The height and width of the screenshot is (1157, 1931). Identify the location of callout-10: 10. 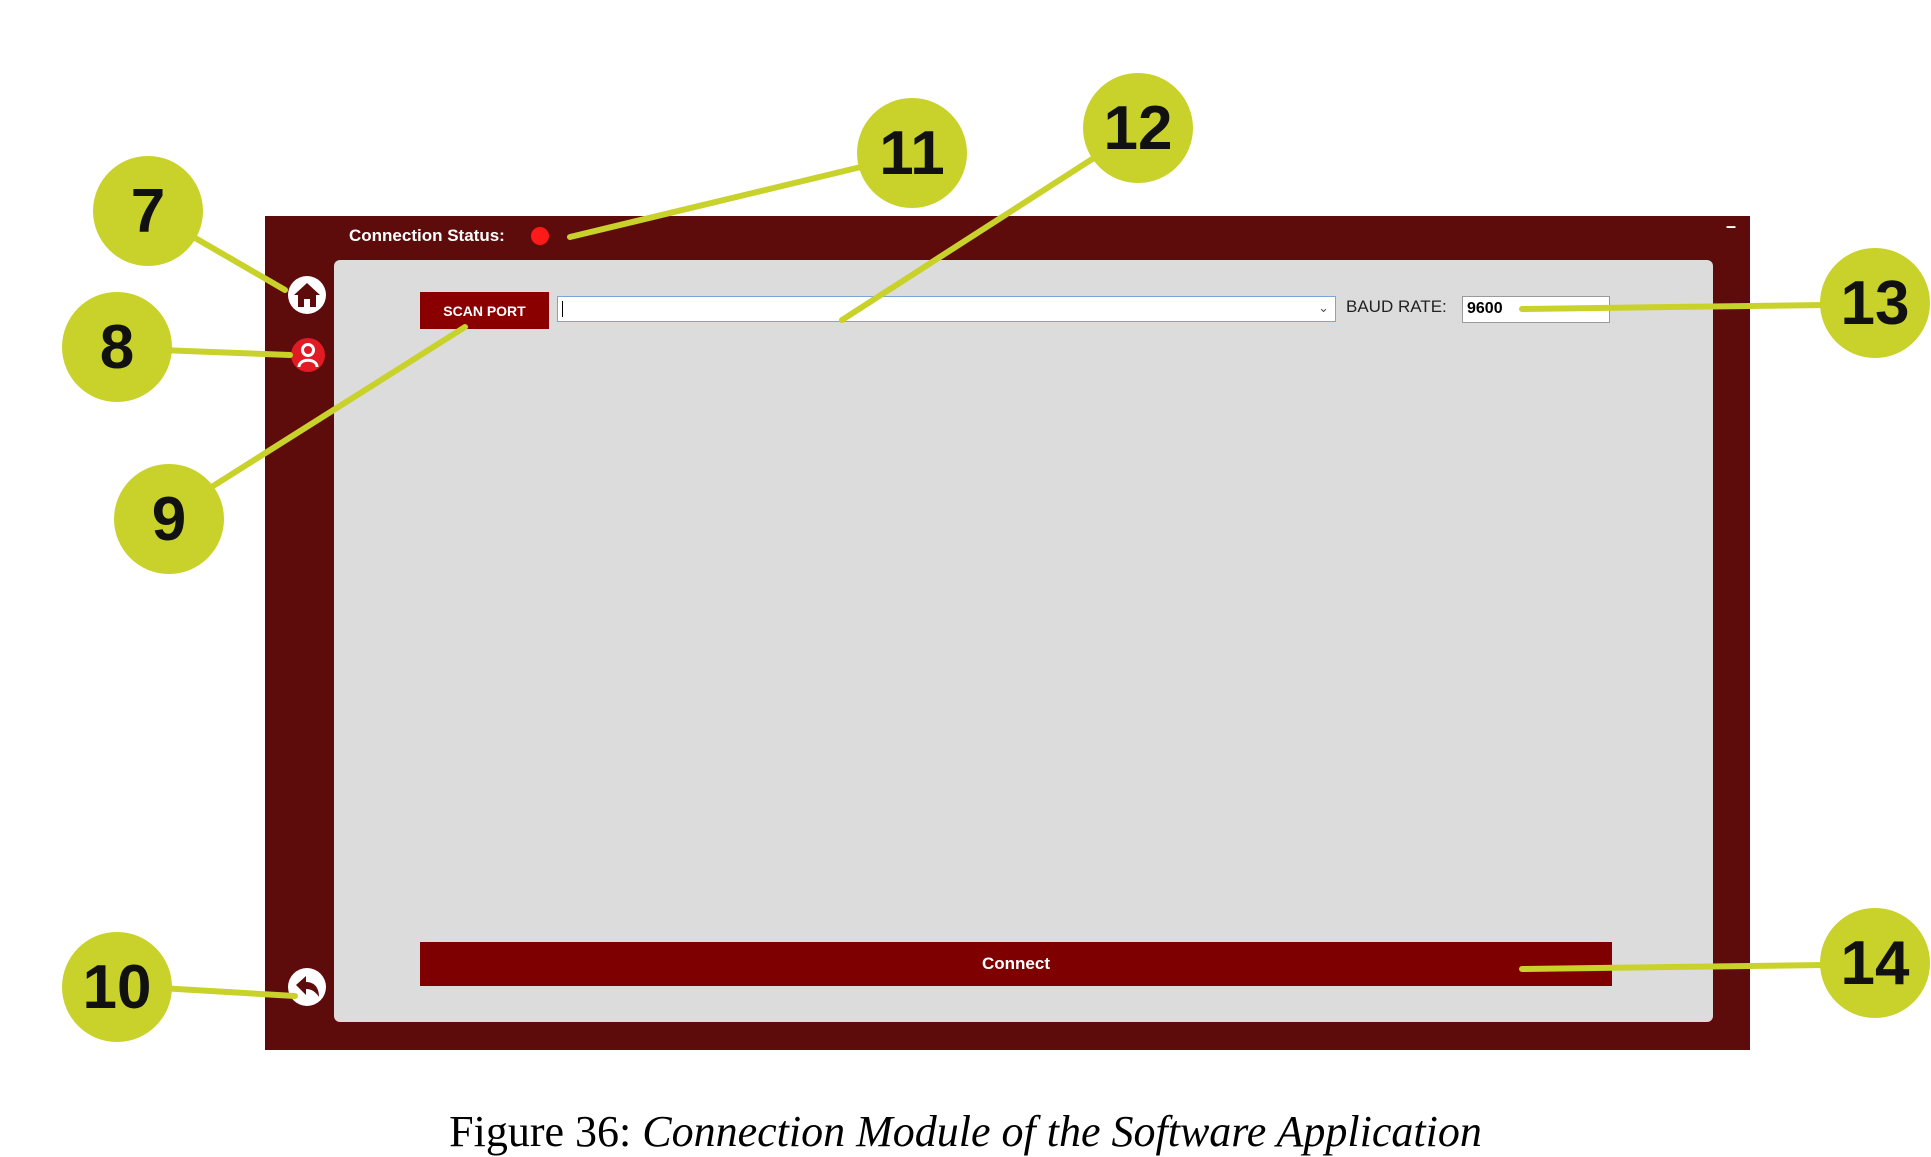
(117, 987).